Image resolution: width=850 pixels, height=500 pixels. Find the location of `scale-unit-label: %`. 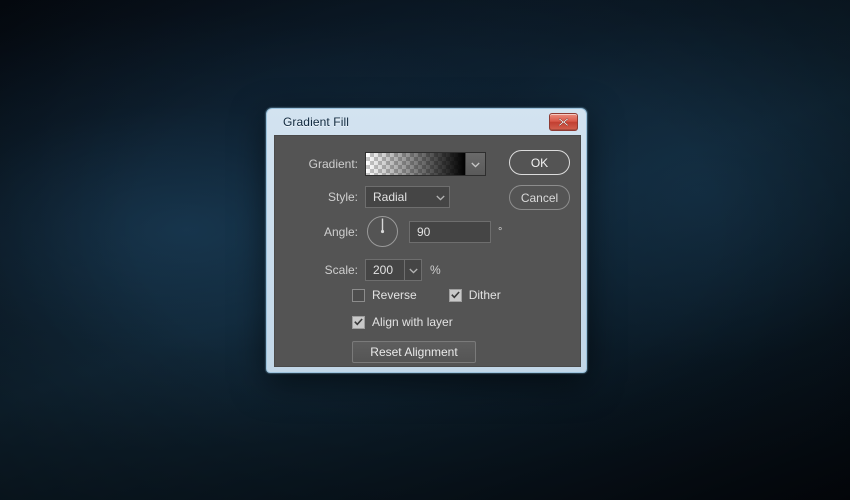

scale-unit-label: % is located at coordinates (435, 270).